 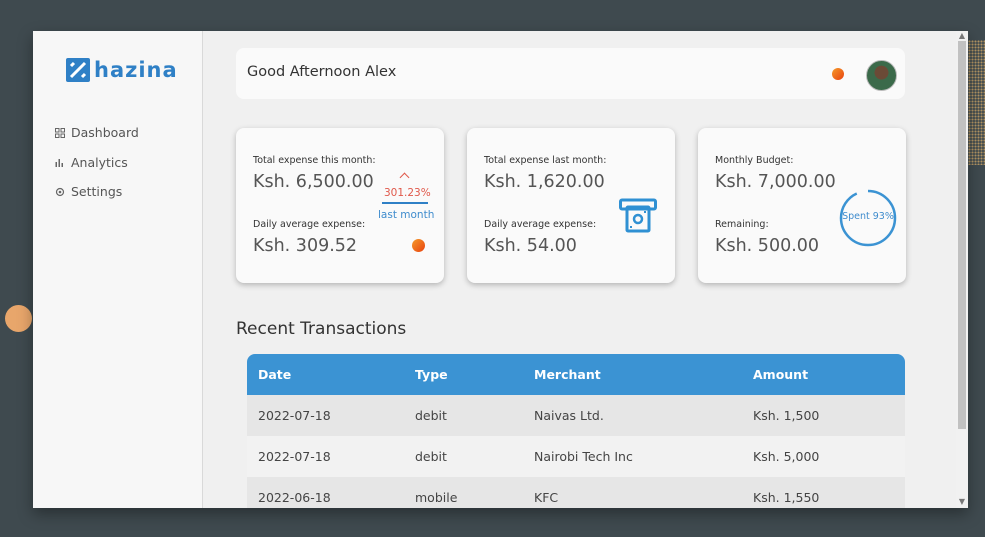 I want to click on decorative-orange-circle, so click(x=18, y=318).